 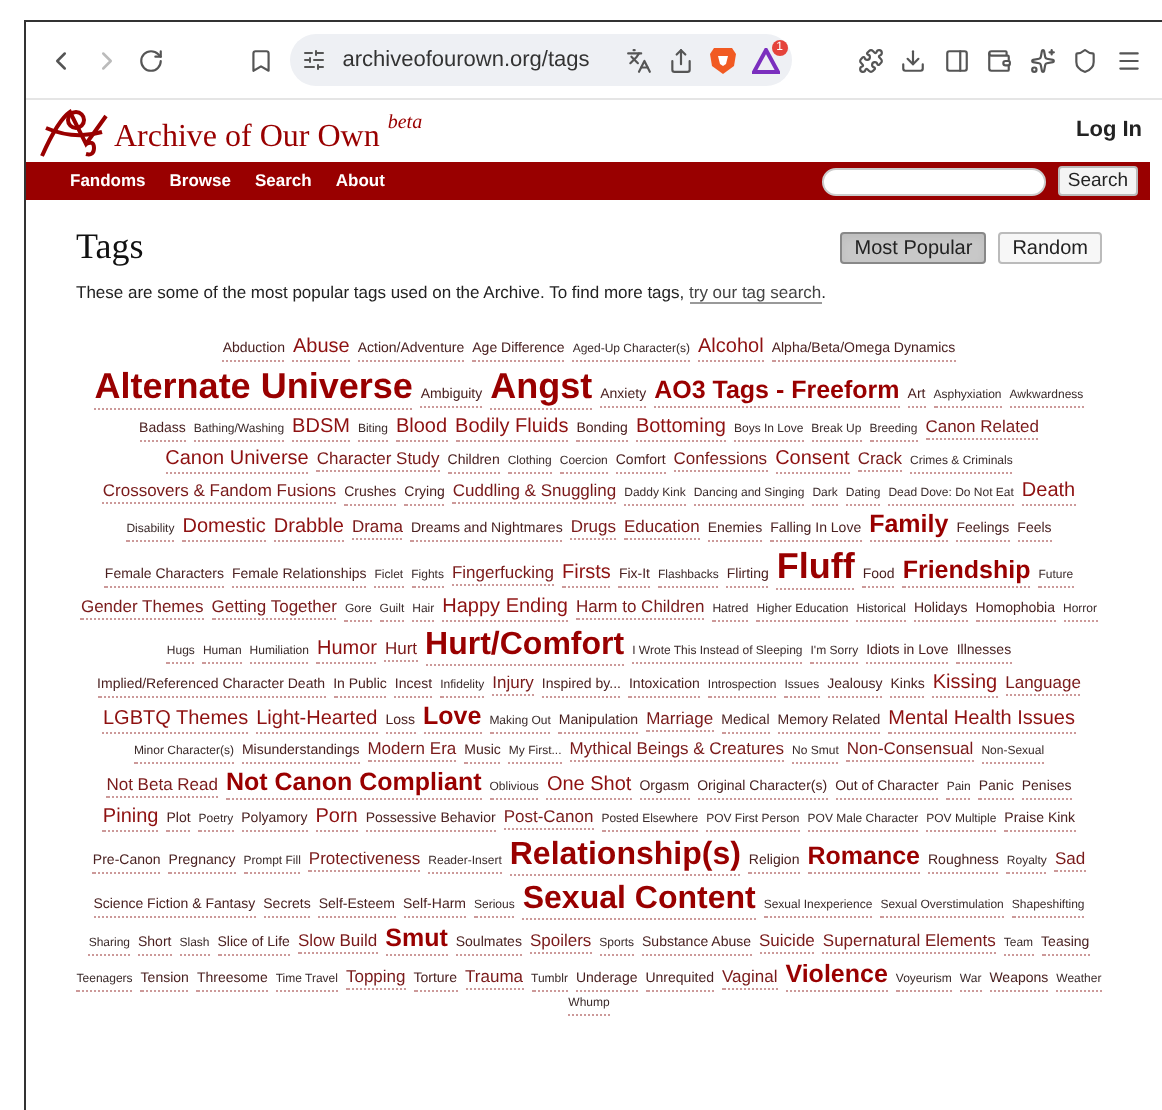 I want to click on tag-link: Kissing, so click(x=965, y=683).